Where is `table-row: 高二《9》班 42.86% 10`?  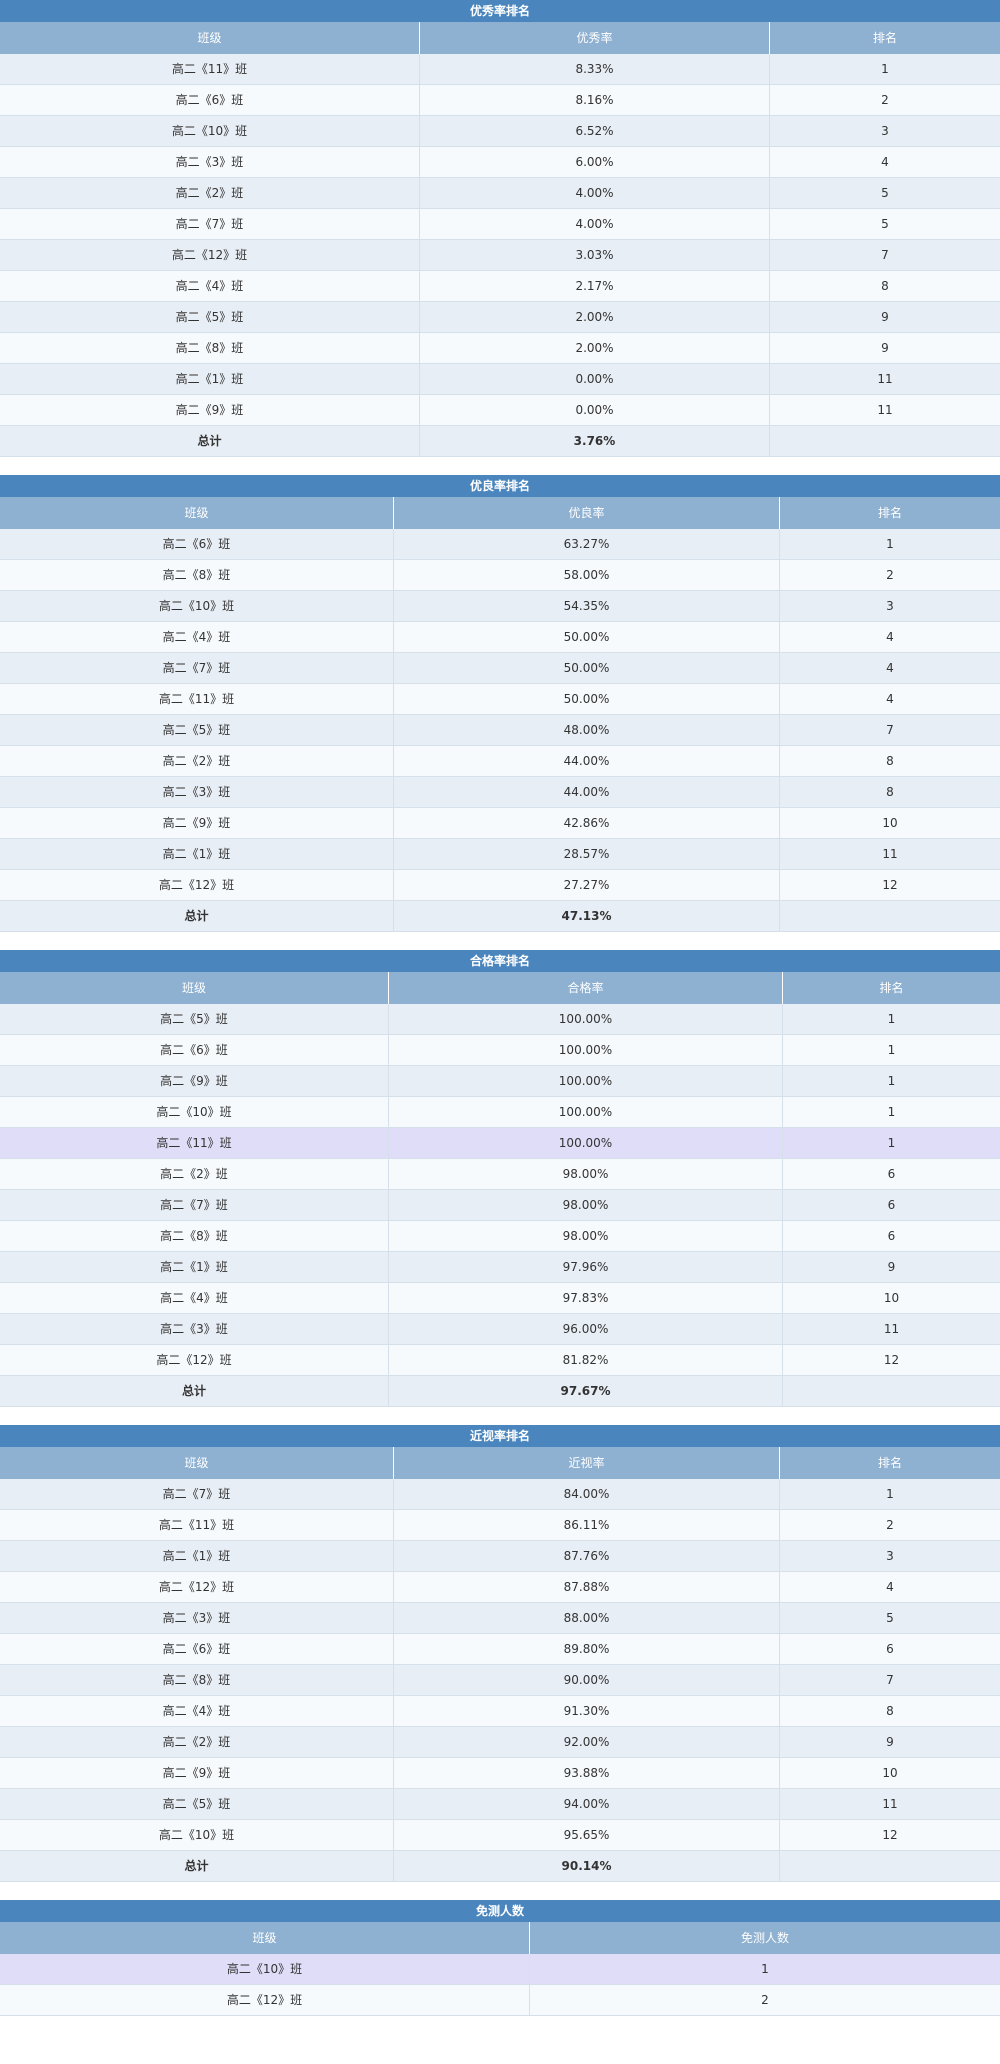 table-row: 高二《9》班 42.86% 10 is located at coordinates (500, 823).